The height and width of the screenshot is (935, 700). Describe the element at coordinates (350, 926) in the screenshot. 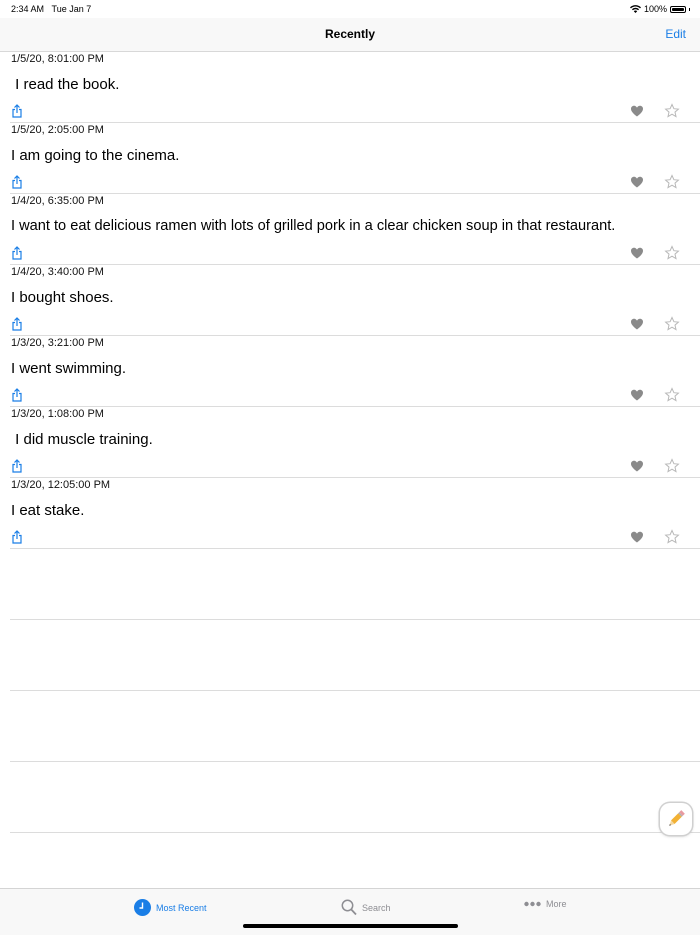

I see `home-indicator` at that location.